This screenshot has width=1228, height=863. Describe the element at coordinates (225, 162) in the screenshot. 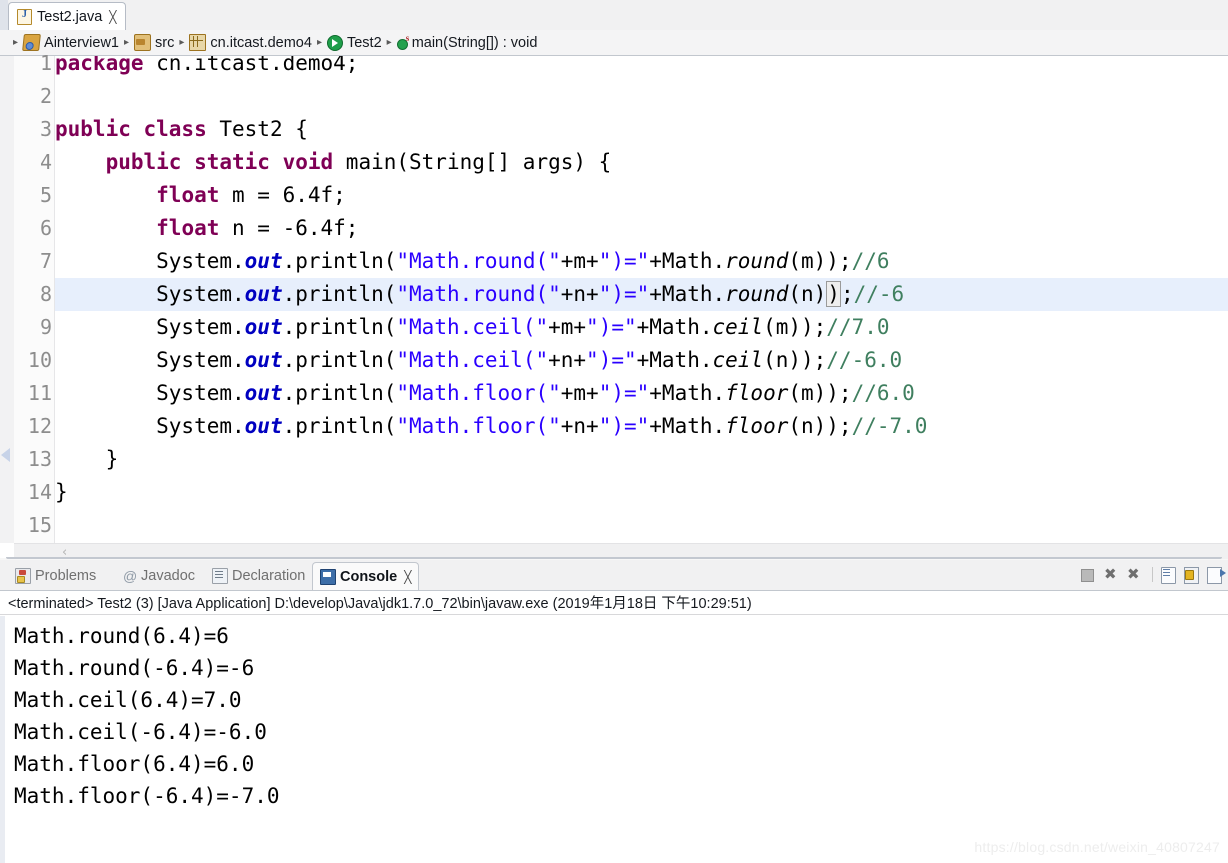

I see `code-token: public static void` at that location.